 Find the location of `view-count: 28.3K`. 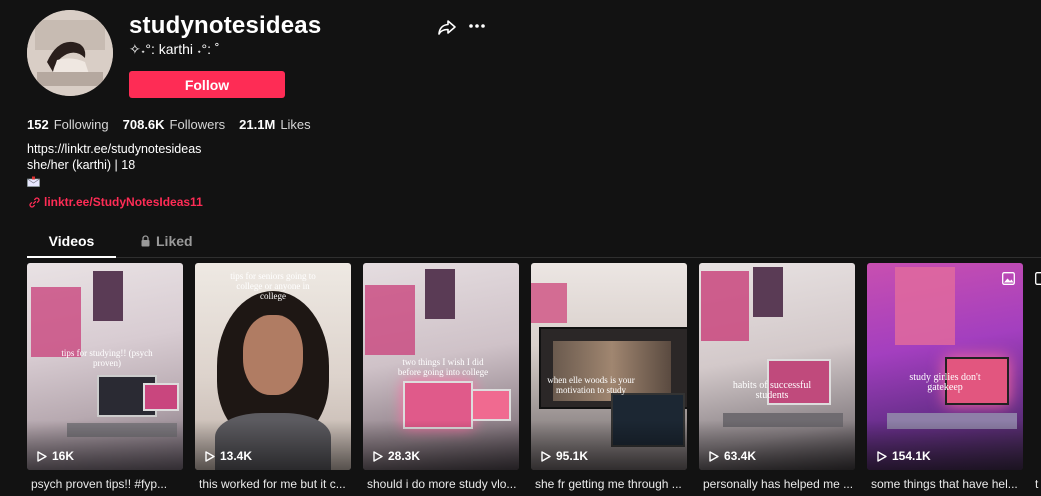

view-count: 28.3K is located at coordinates (396, 456).